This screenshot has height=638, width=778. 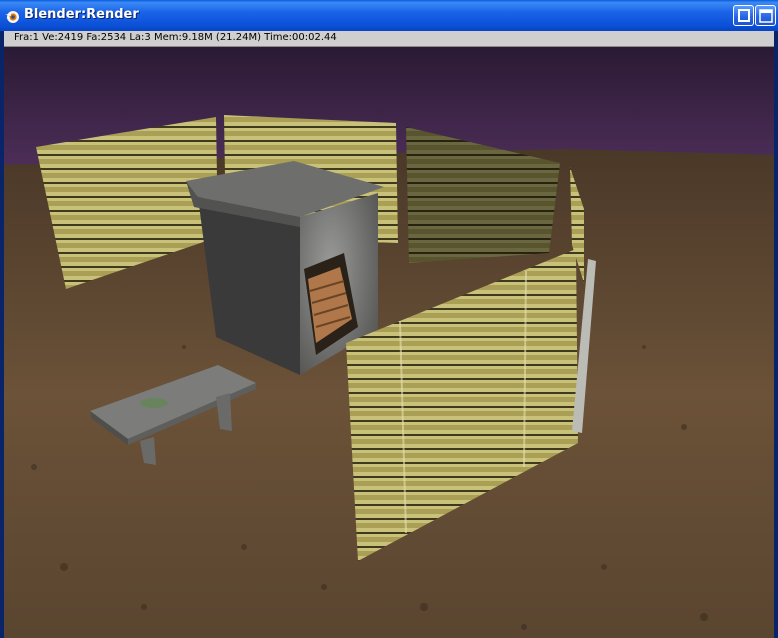 I want to click on maximize-button, so click(x=765, y=15).